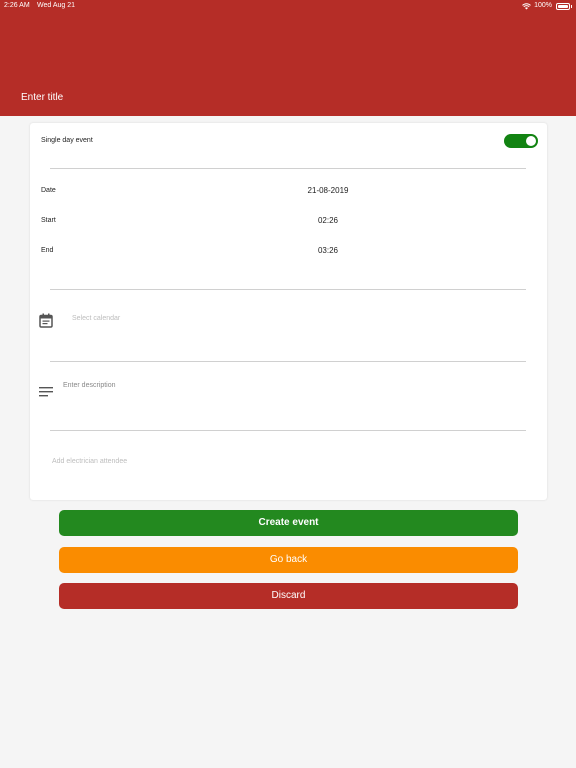  What do you see at coordinates (56, 5) in the screenshot?
I see `status-date: Wed Aug 21` at bounding box center [56, 5].